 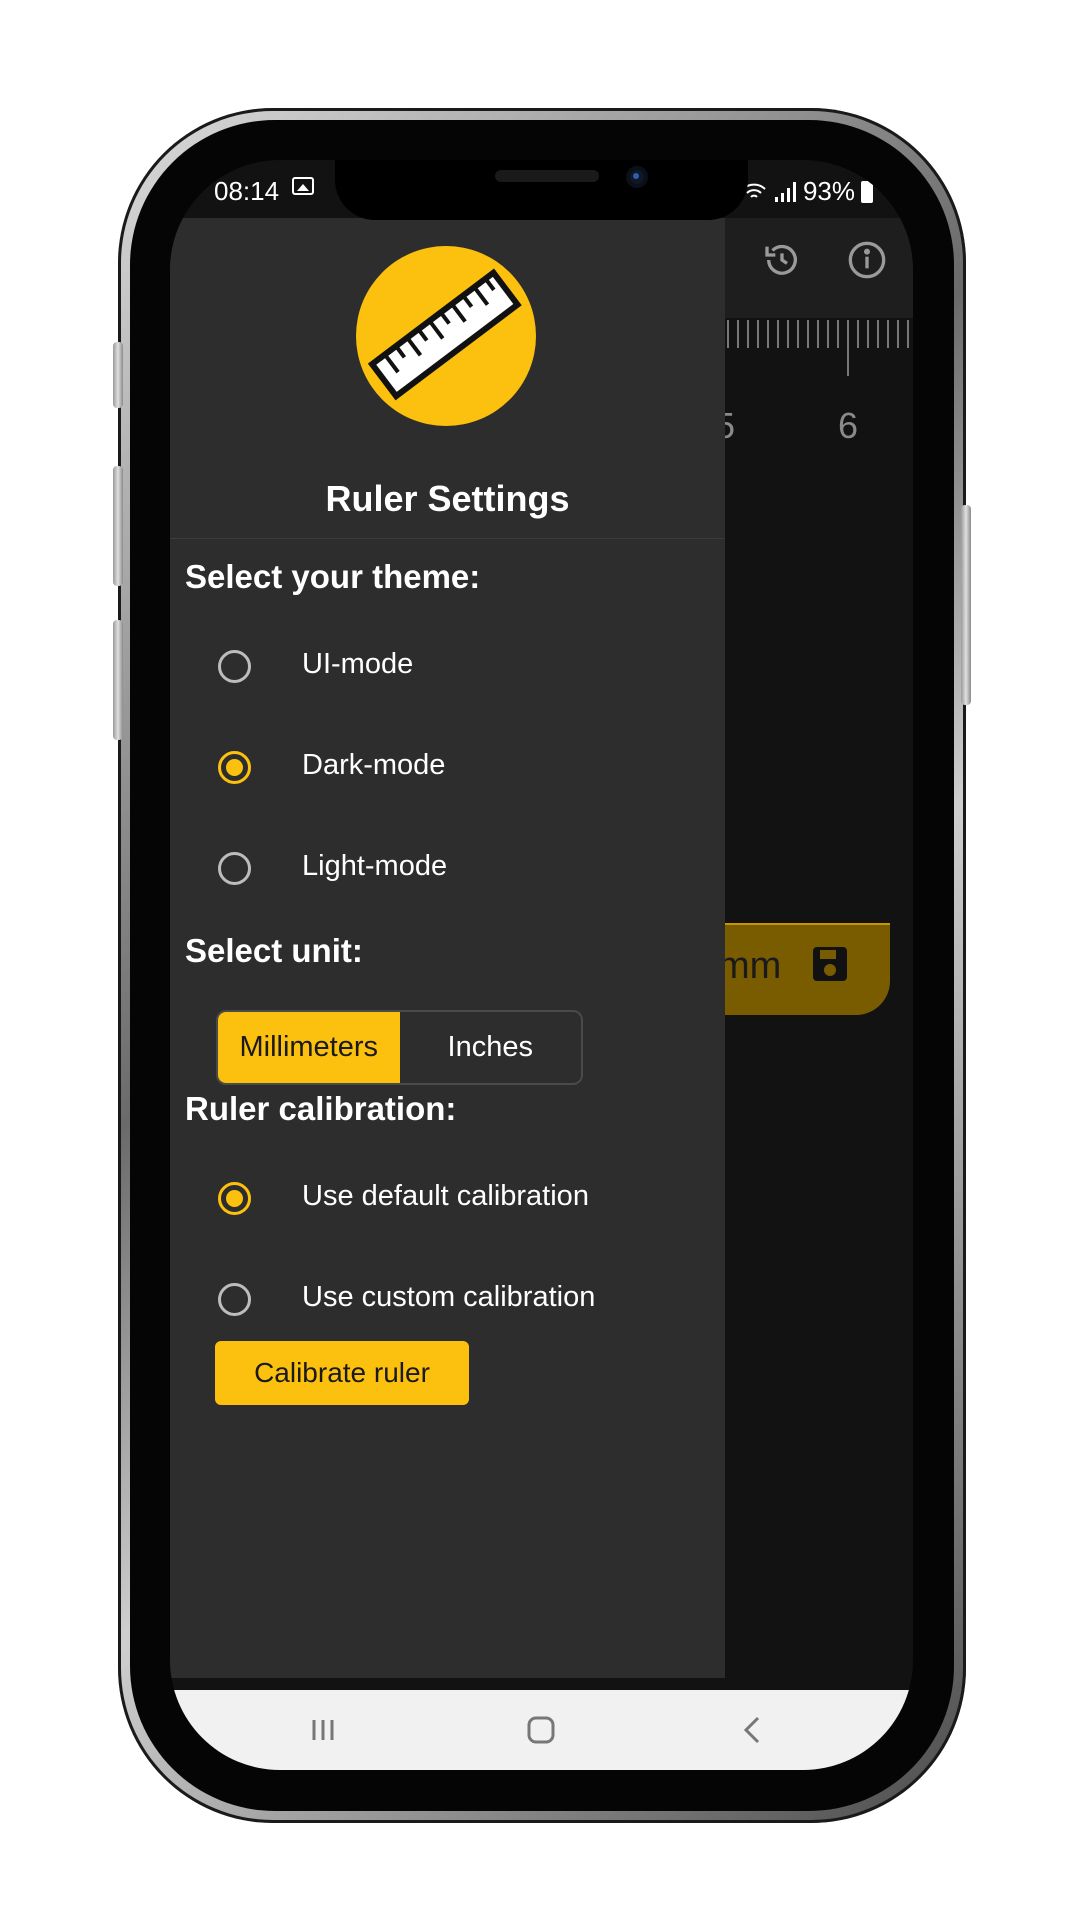 I want to click on app-logo, so click(x=446, y=336).